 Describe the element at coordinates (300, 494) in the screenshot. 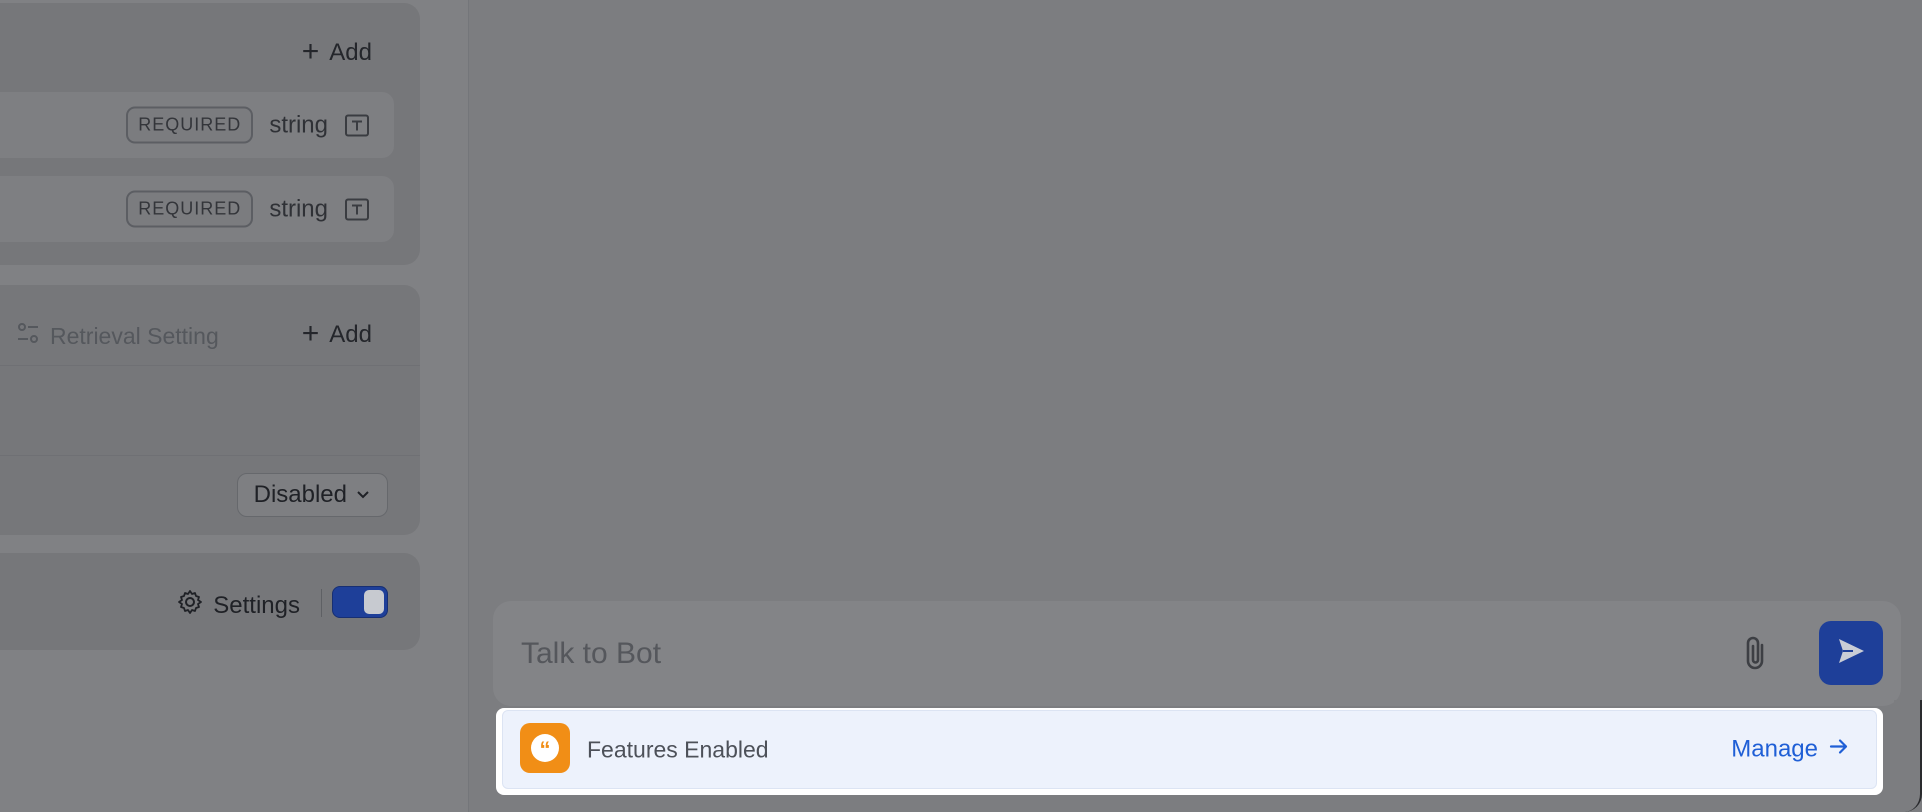

I see `dropdown-value: Disabled` at that location.